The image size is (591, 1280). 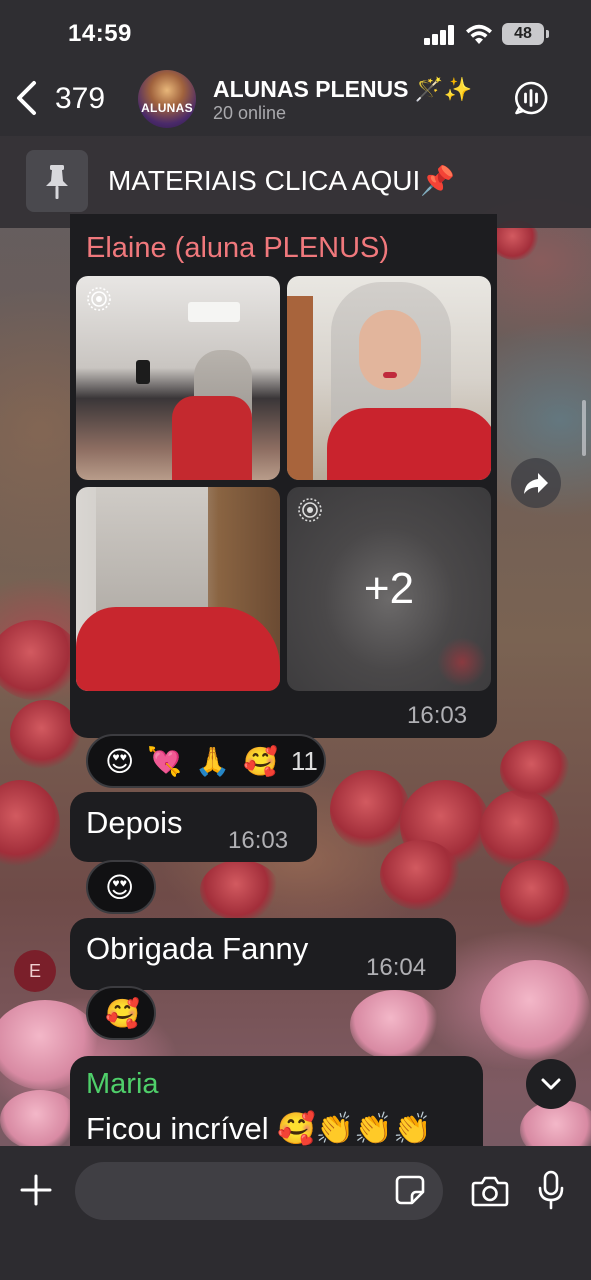 What do you see at coordinates (342, 89) in the screenshot?
I see `group-title: ALUNAS PLENUS 🪄✨` at bounding box center [342, 89].